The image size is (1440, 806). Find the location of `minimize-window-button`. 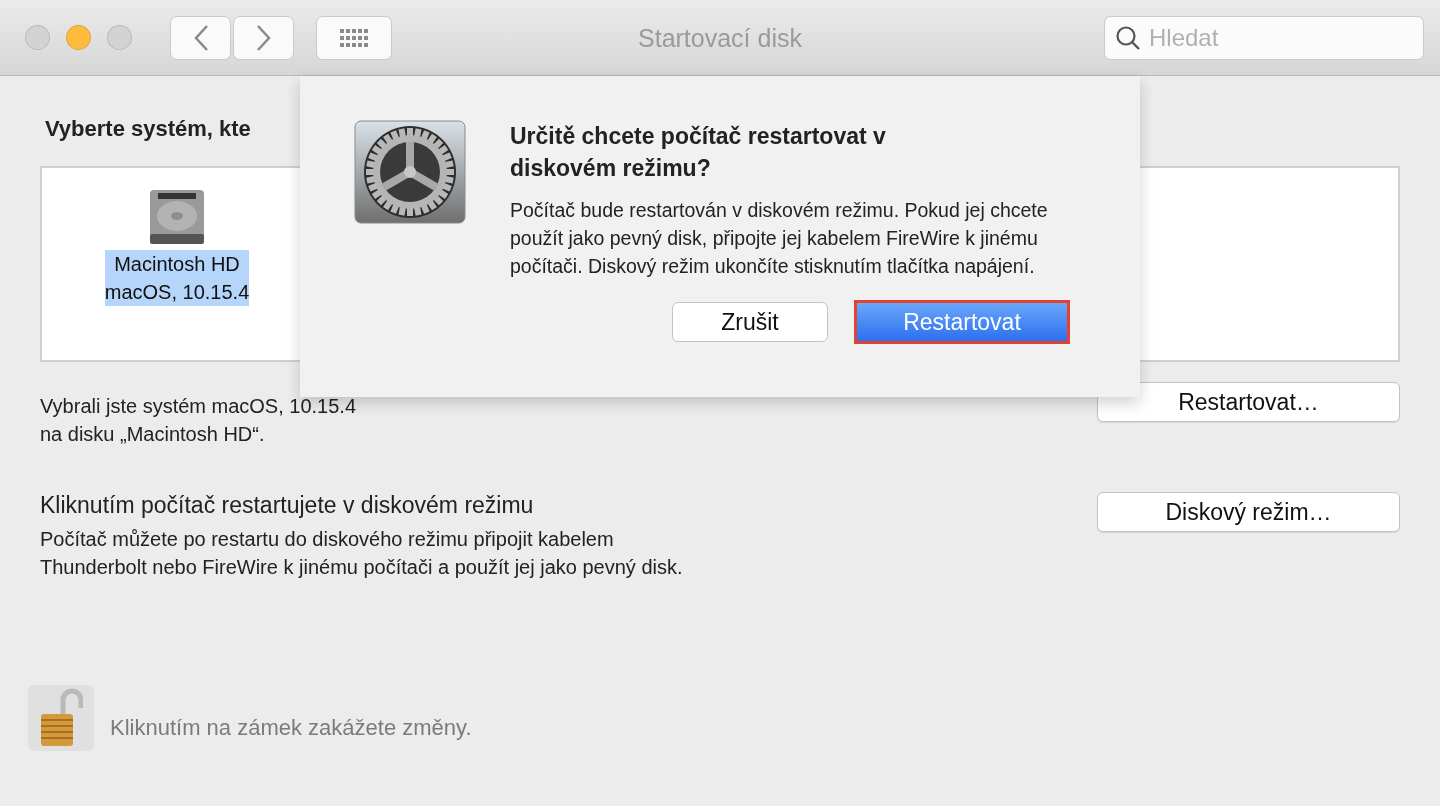

minimize-window-button is located at coordinates (78, 37).